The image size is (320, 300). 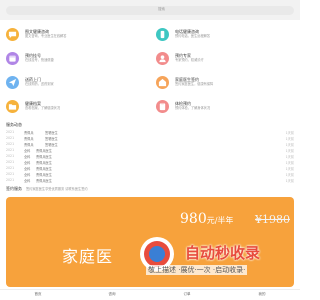 I want to click on watermark-text: 自动秒收录, so click(x=223, y=253).